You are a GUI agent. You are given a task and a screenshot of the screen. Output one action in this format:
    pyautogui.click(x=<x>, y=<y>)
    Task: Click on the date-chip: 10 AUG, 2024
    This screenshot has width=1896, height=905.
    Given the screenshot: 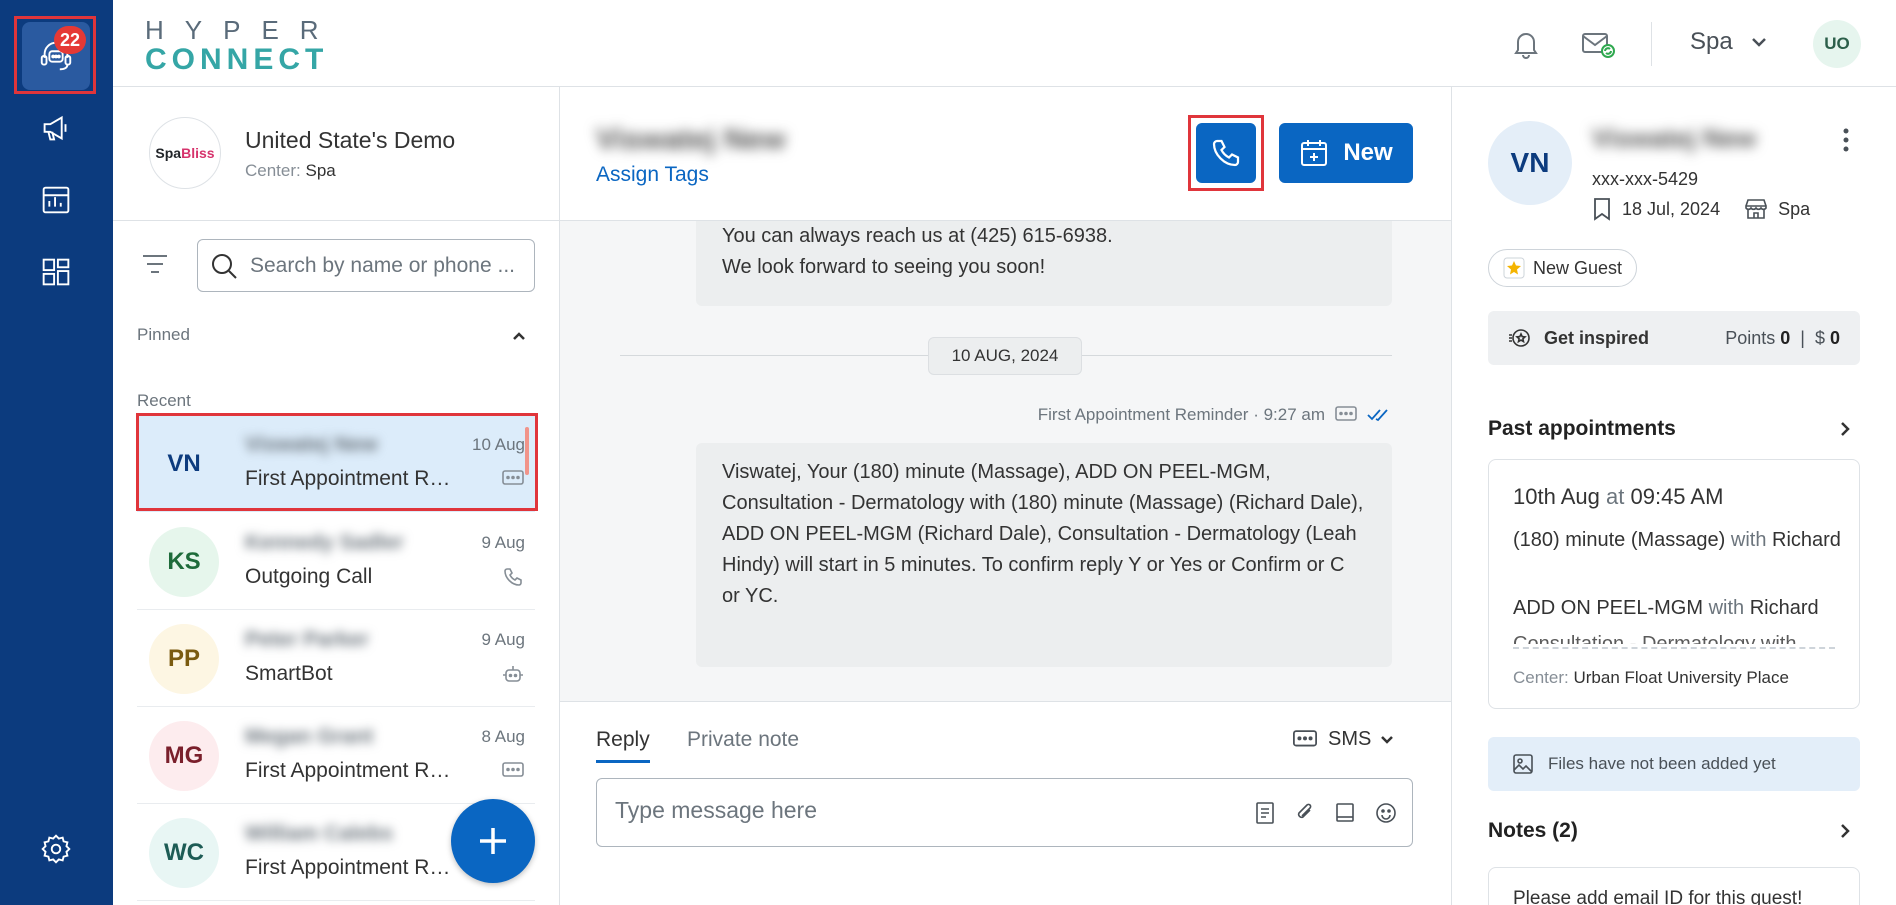 What is the action you would take?
    pyautogui.click(x=1005, y=356)
    